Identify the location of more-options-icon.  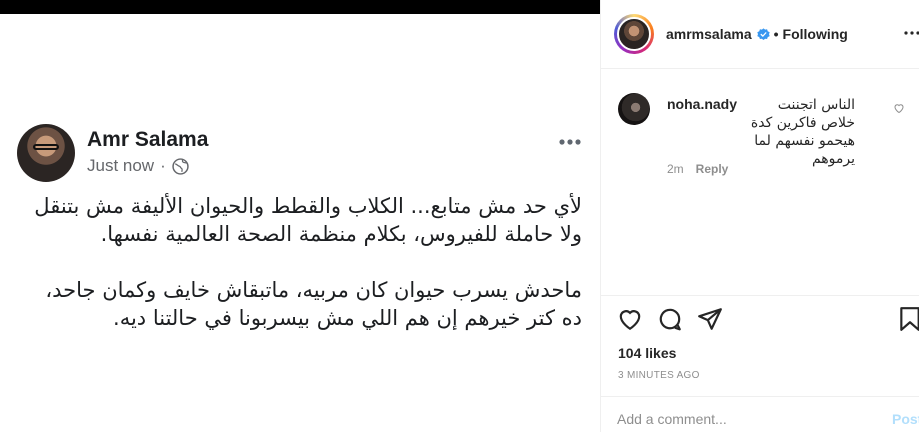
(911, 33).